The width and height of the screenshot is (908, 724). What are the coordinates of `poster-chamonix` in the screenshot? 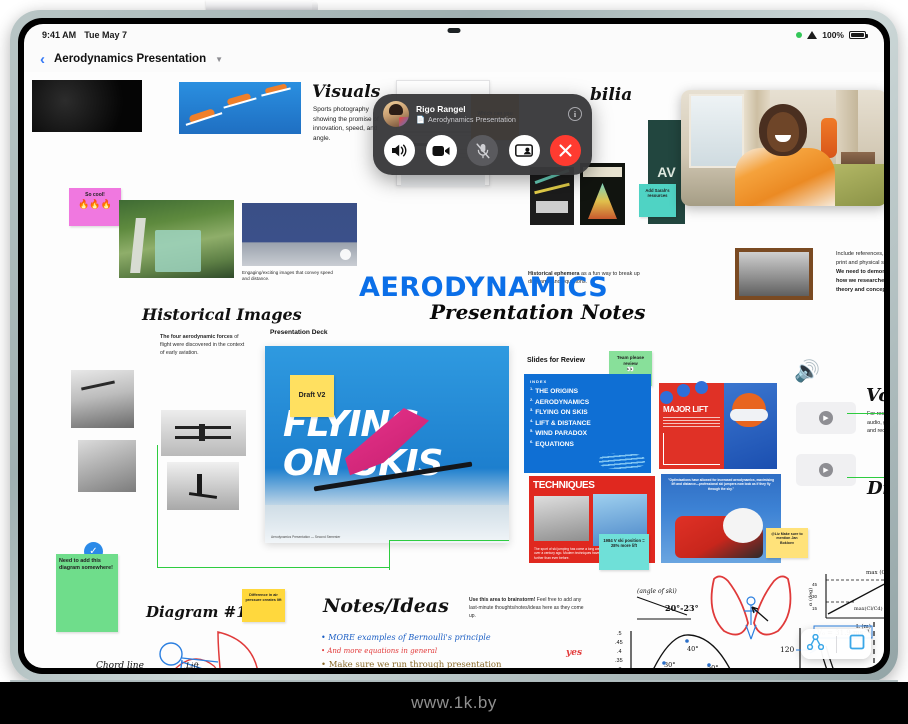 It's located at (602, 194).